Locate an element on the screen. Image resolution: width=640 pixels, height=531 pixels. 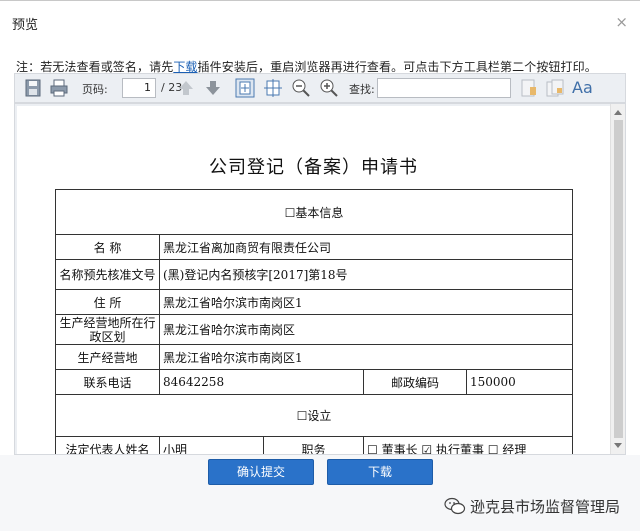
section-setup: ☐设立 is located at coordinates (314, 415).